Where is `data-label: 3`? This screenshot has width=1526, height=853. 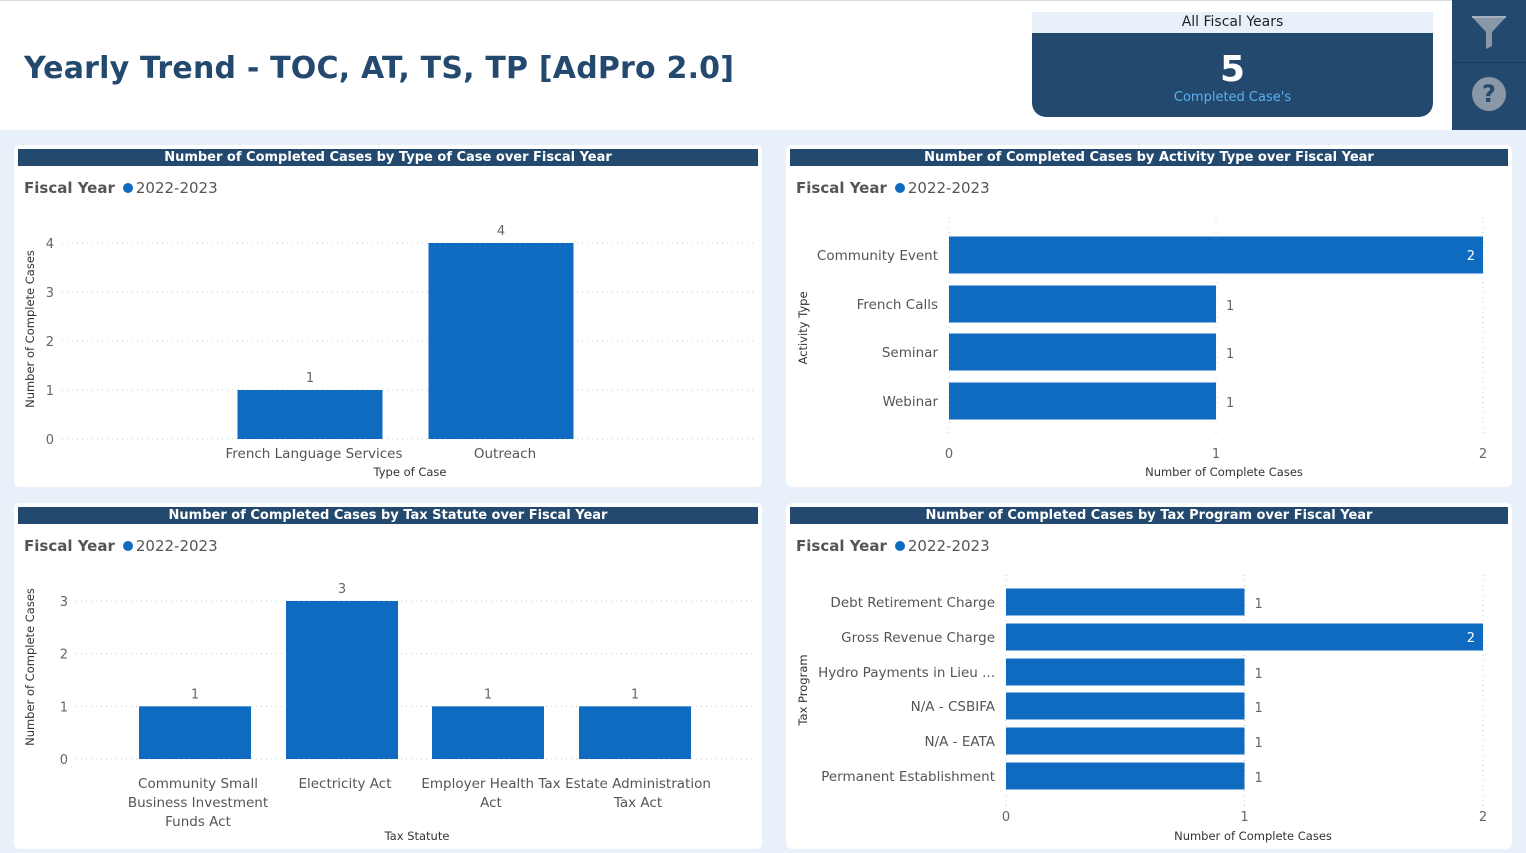
data-label: 3 is located at coordinates (342, 589).